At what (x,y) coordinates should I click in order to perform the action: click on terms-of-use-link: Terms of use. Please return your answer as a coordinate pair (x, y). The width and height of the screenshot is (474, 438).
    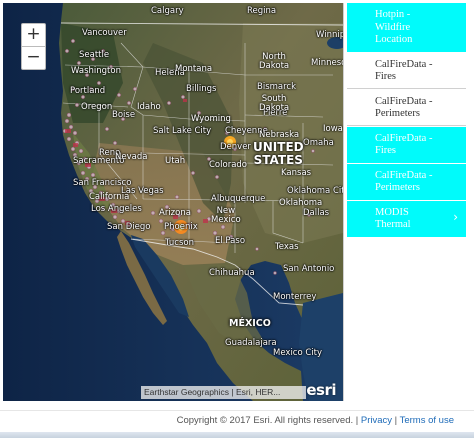
    Looking at the image, I should click on (427, 420).